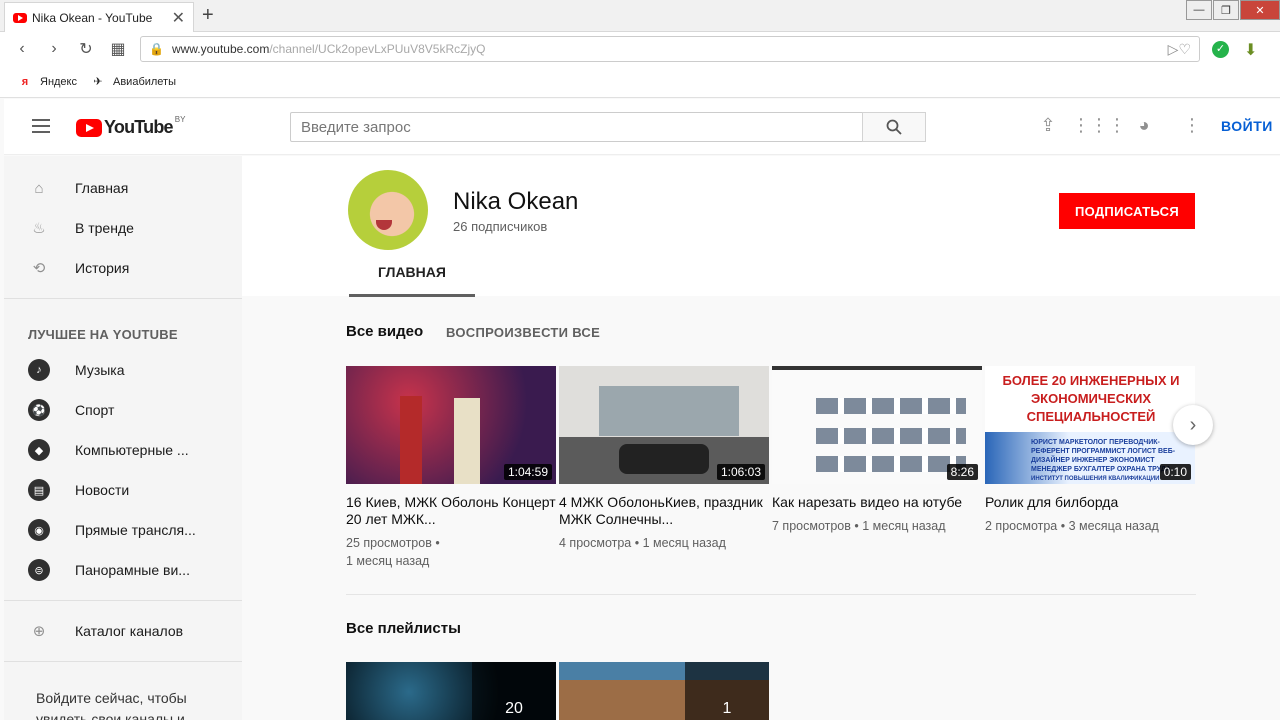  I want to click on youtube-play-icon, so click(89, 127).